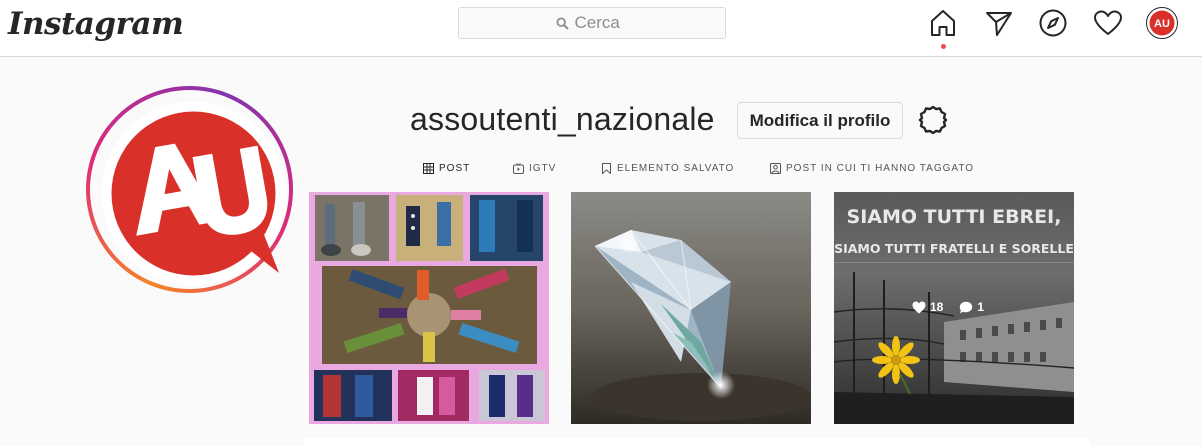 The width and height of the screenshot is (1202, 446). I want to click on profile-picture, so click(189, 189).